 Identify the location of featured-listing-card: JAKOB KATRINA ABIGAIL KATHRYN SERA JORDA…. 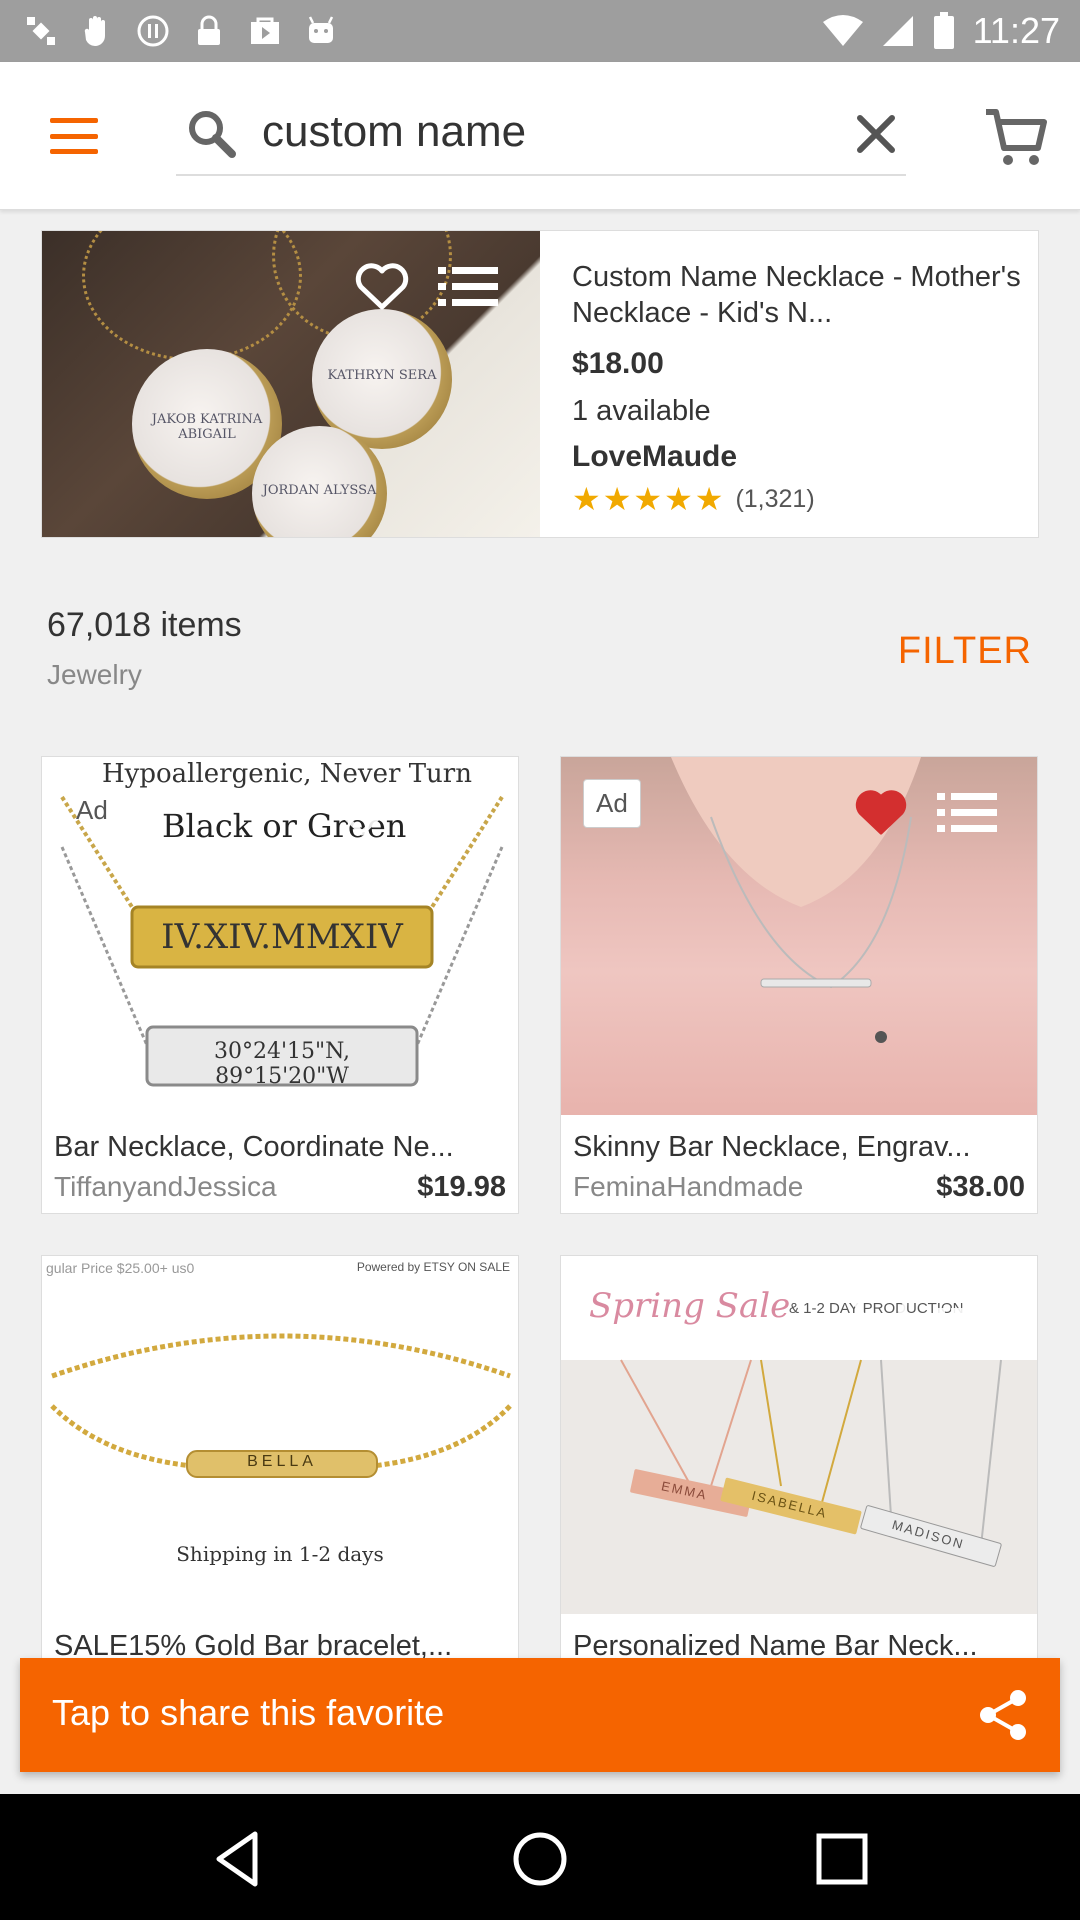
(540, 384).